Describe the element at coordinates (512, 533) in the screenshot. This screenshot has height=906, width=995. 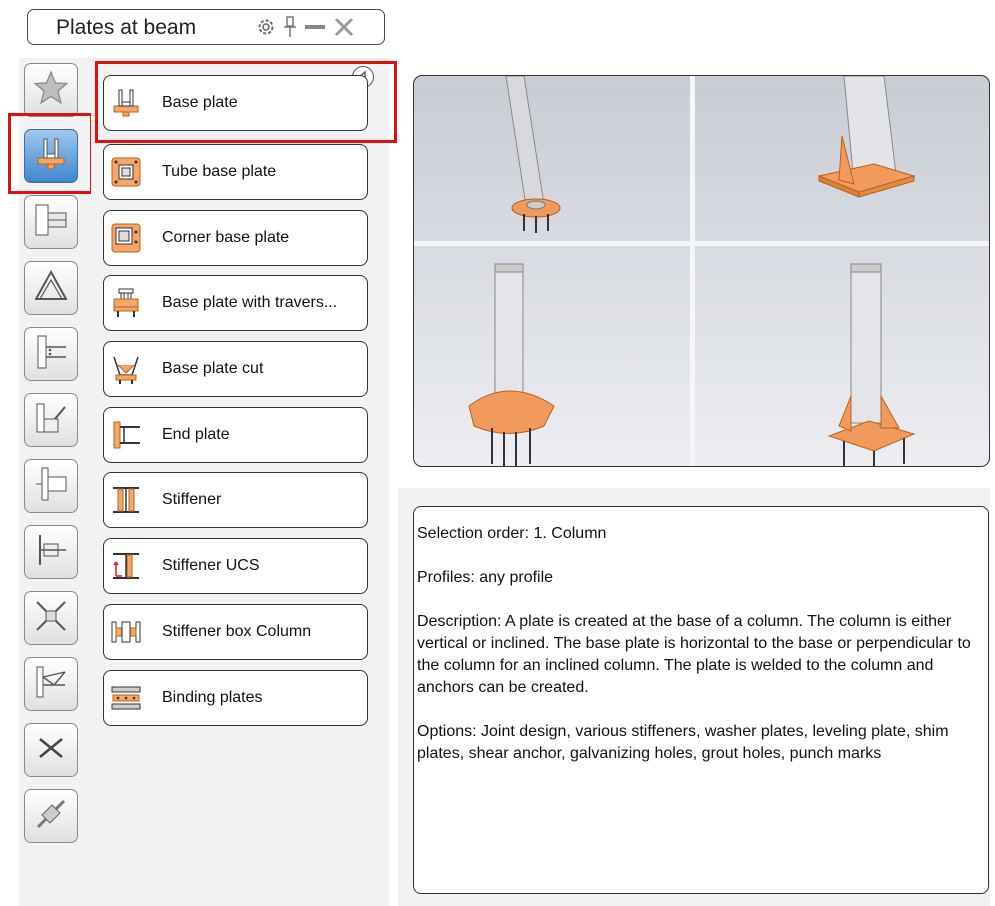
I see `selection-order-text: Selection order: 1. Column` at that location.